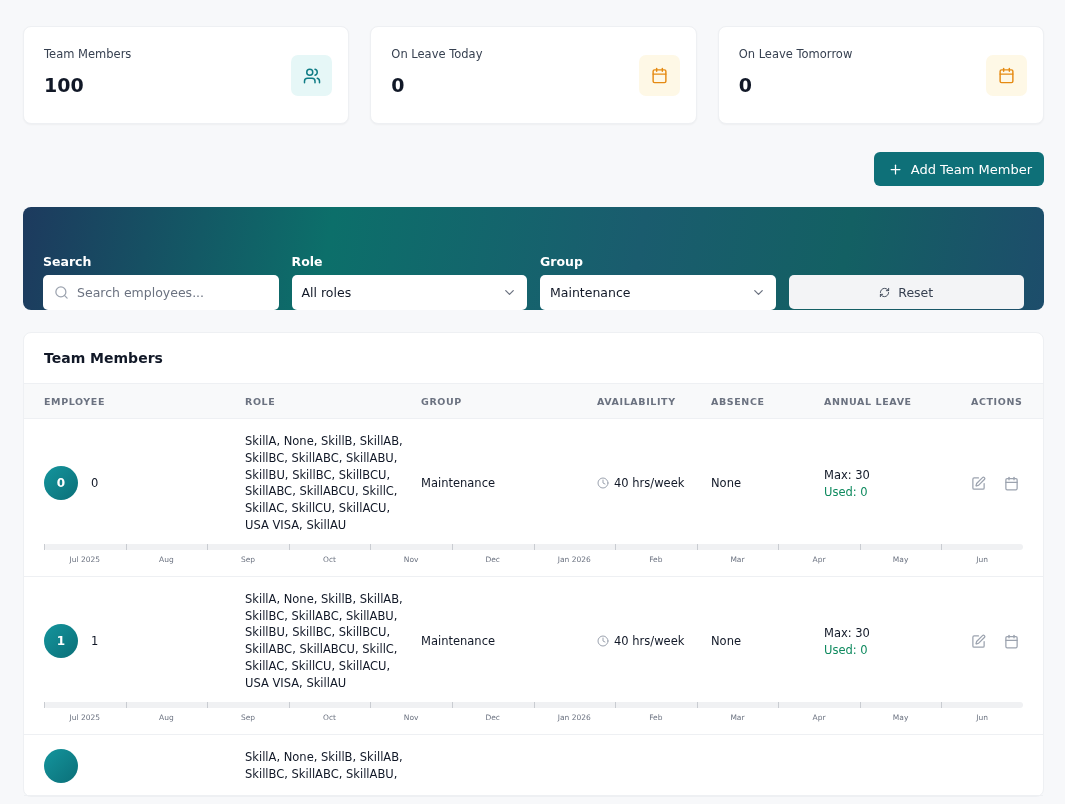  Describe the element at coordinates (658, 292) in the screenshot. I see `group-dropdown: Maintenance` at that location.